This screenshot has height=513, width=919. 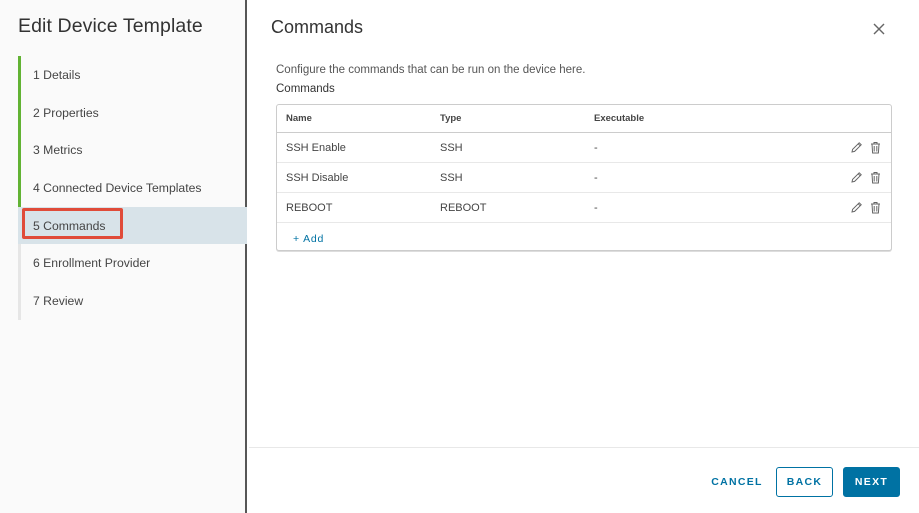 I want to click on step-label: 7 Review, so click(x=58, y=300).